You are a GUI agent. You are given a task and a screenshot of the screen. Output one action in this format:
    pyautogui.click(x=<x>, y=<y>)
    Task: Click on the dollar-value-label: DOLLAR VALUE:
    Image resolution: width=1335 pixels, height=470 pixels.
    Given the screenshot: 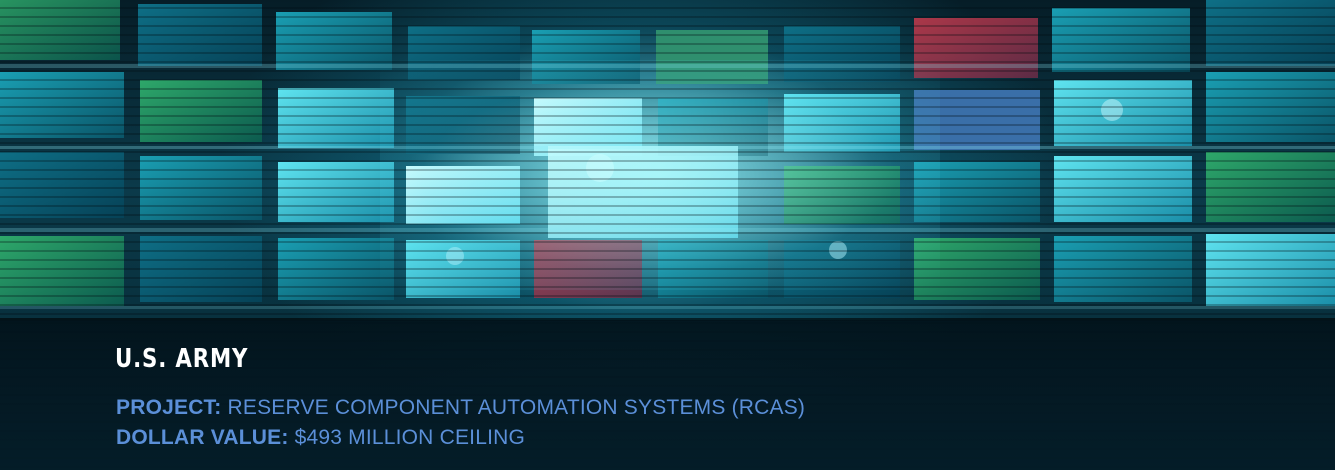 What is the action you would take?
    pyautogui.click(x=202, y=437)
    